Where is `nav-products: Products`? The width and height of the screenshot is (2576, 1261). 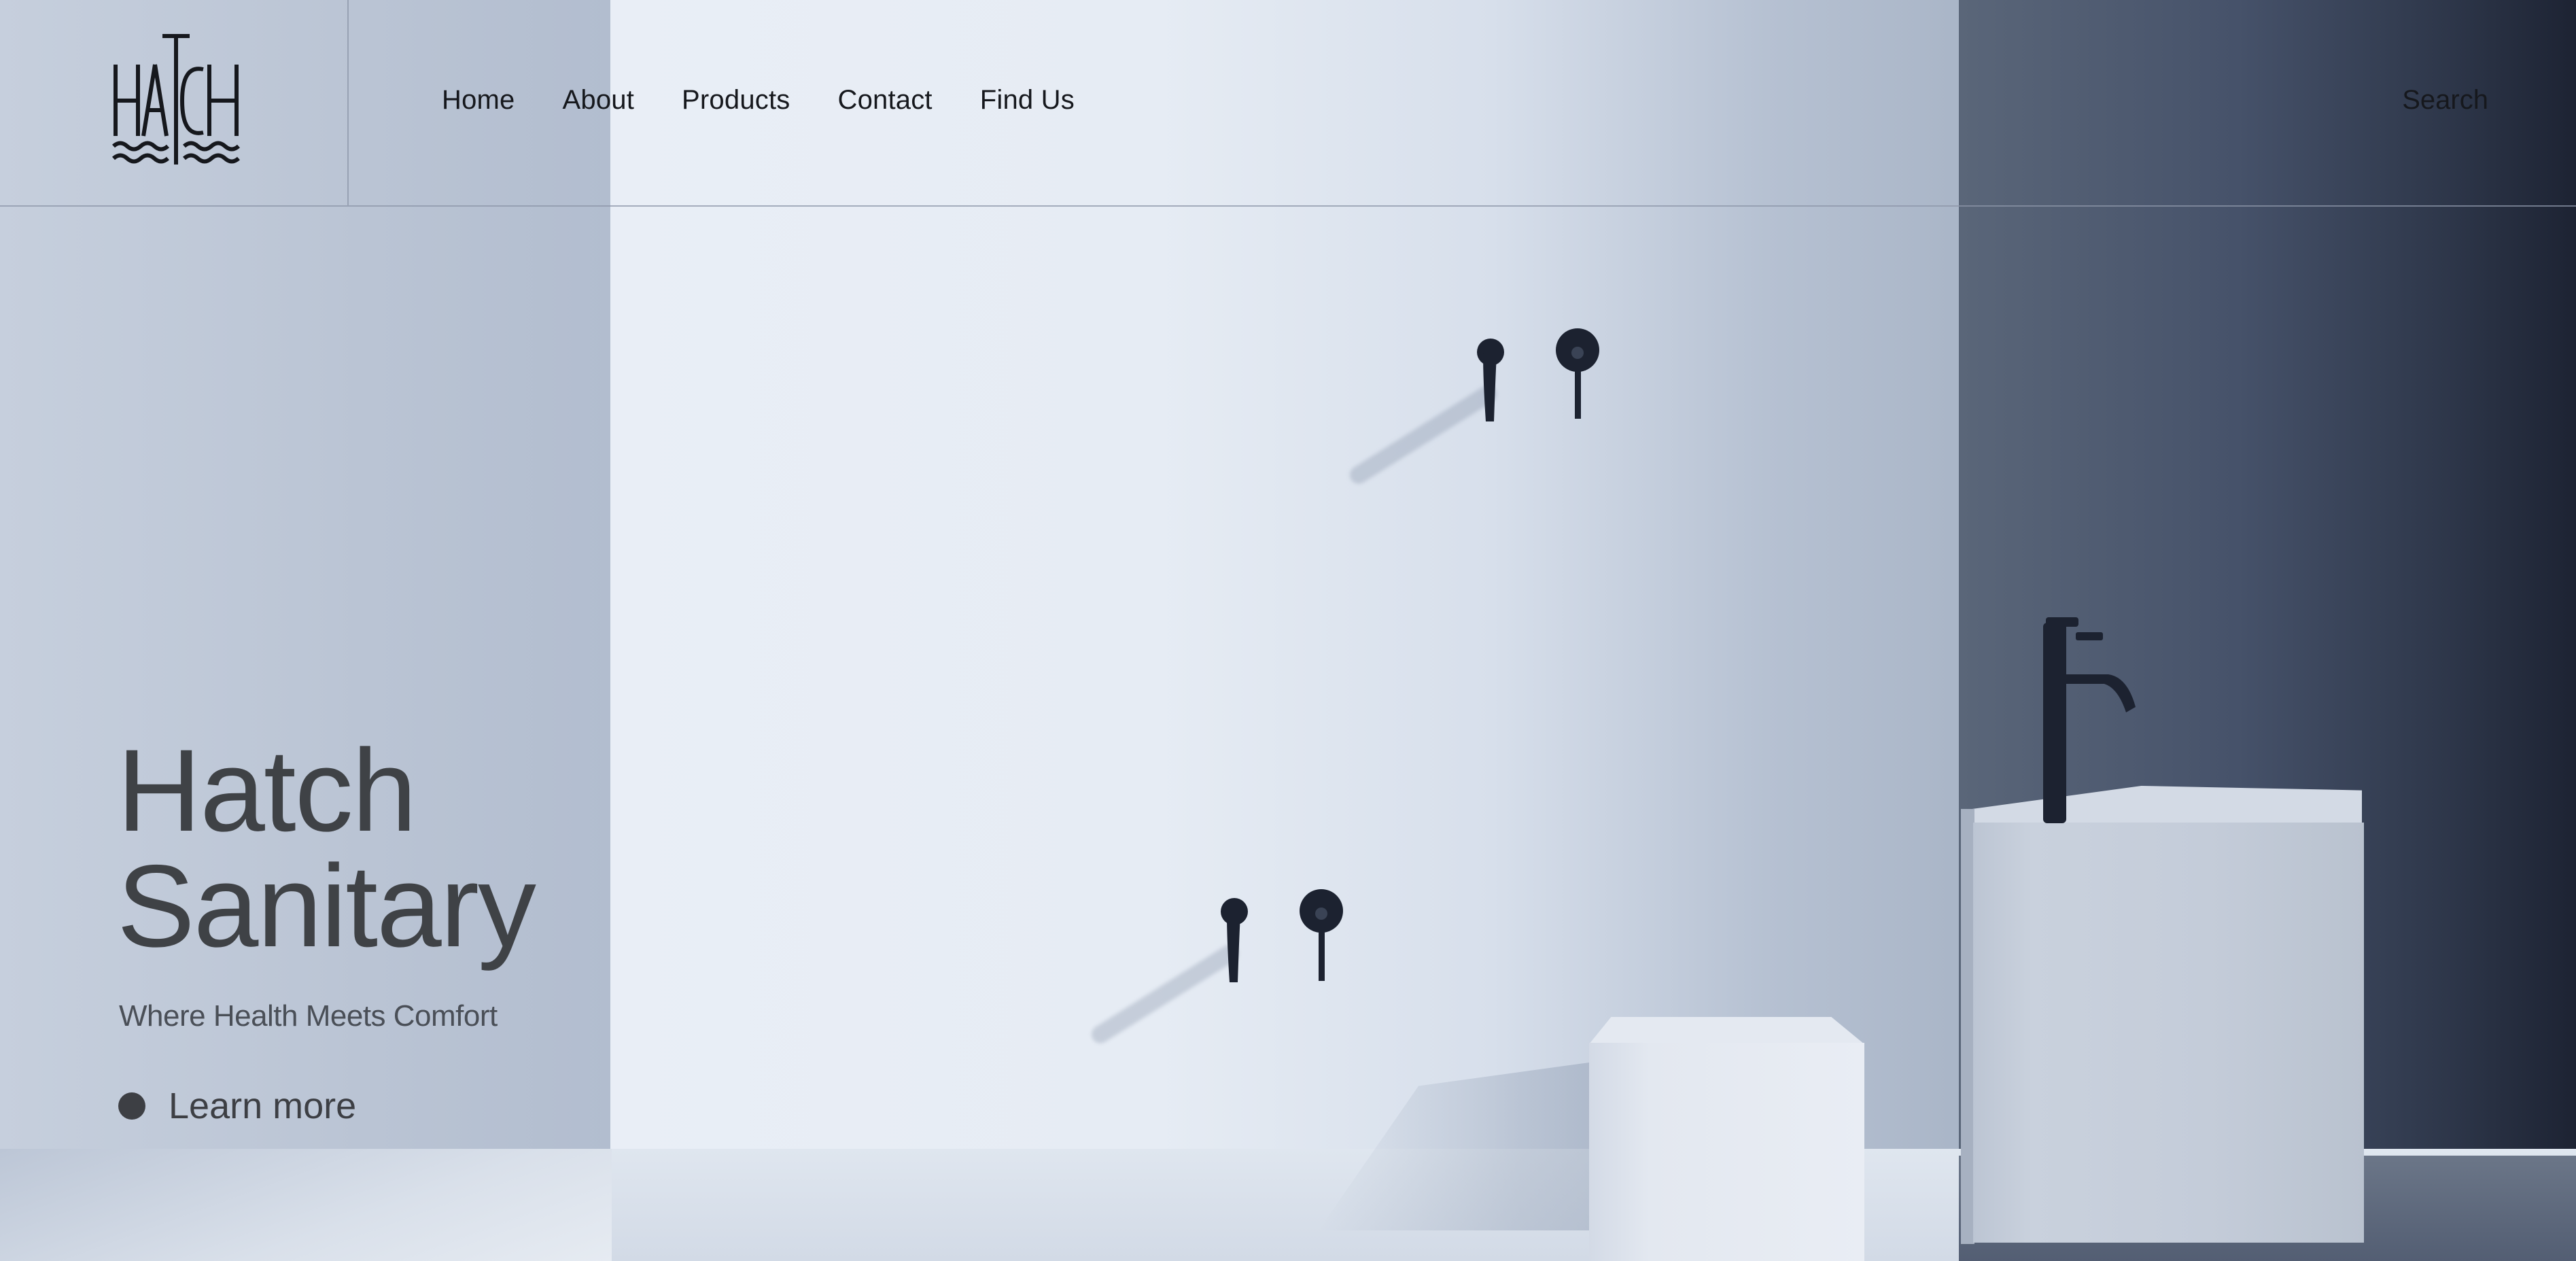
nav-products: Products is located at coordinates (736, 101).